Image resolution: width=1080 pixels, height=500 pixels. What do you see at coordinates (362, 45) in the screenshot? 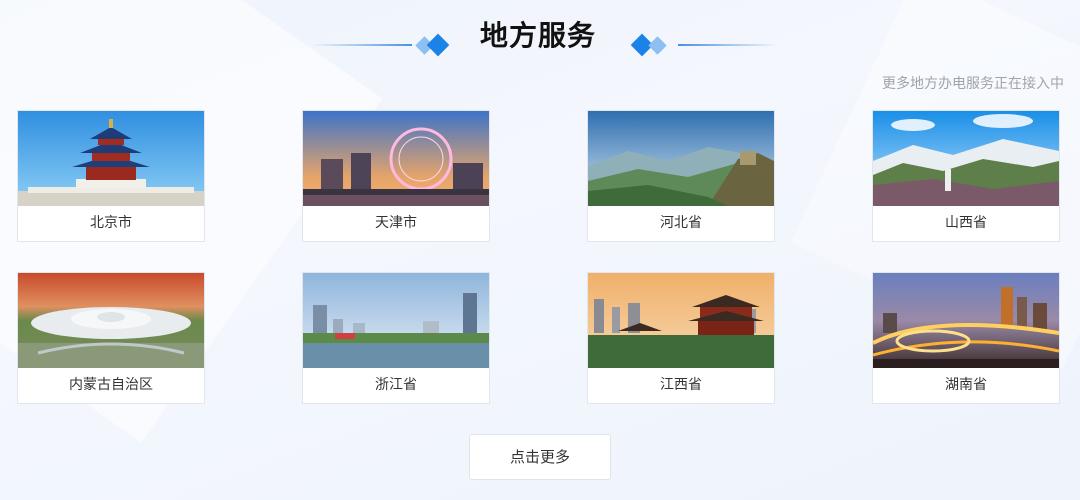
I see `title-decor-line-left` at bounding box center [362, 45].